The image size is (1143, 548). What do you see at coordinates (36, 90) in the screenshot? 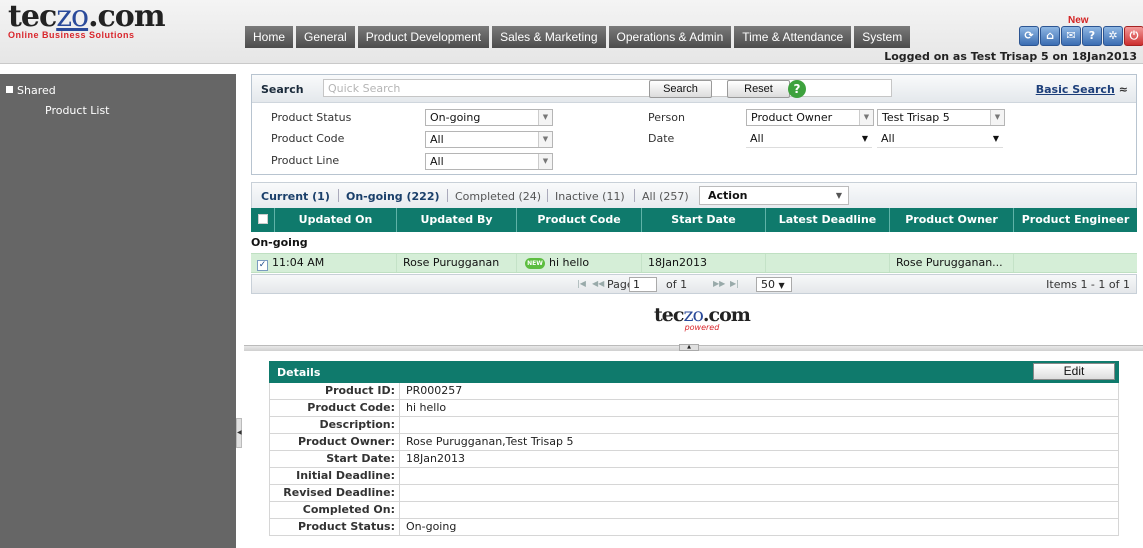
I see `sidebar-section-label: Shared` at bounding box center [36, 90].